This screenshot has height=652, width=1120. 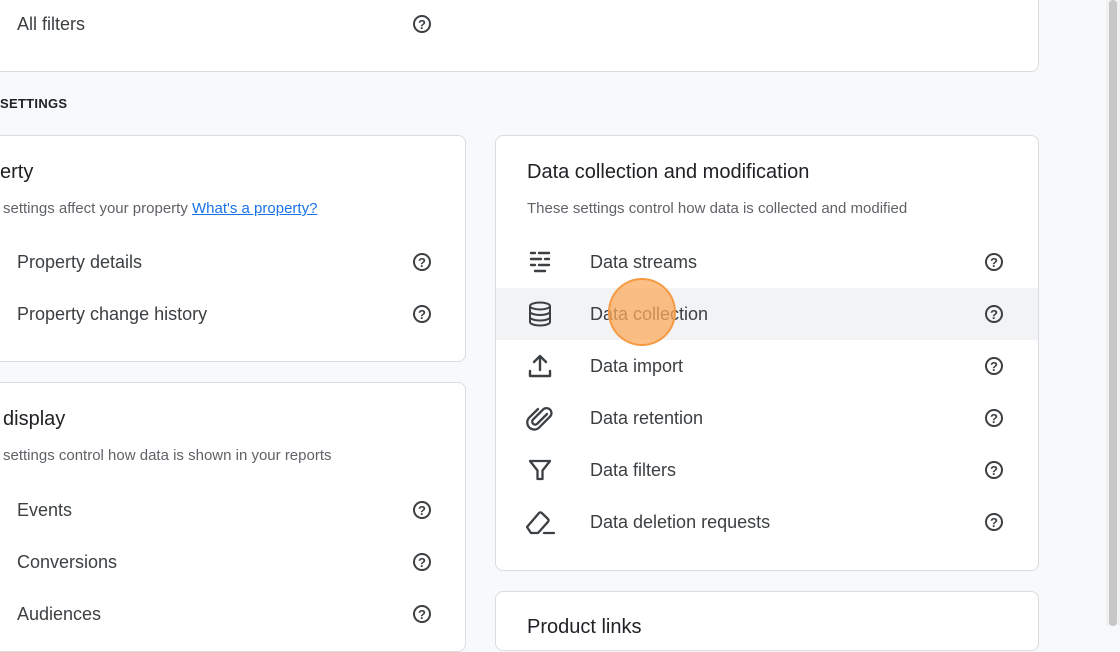 I want to click on data-collection-row: Data collection ?, so click(x=767, y=314).